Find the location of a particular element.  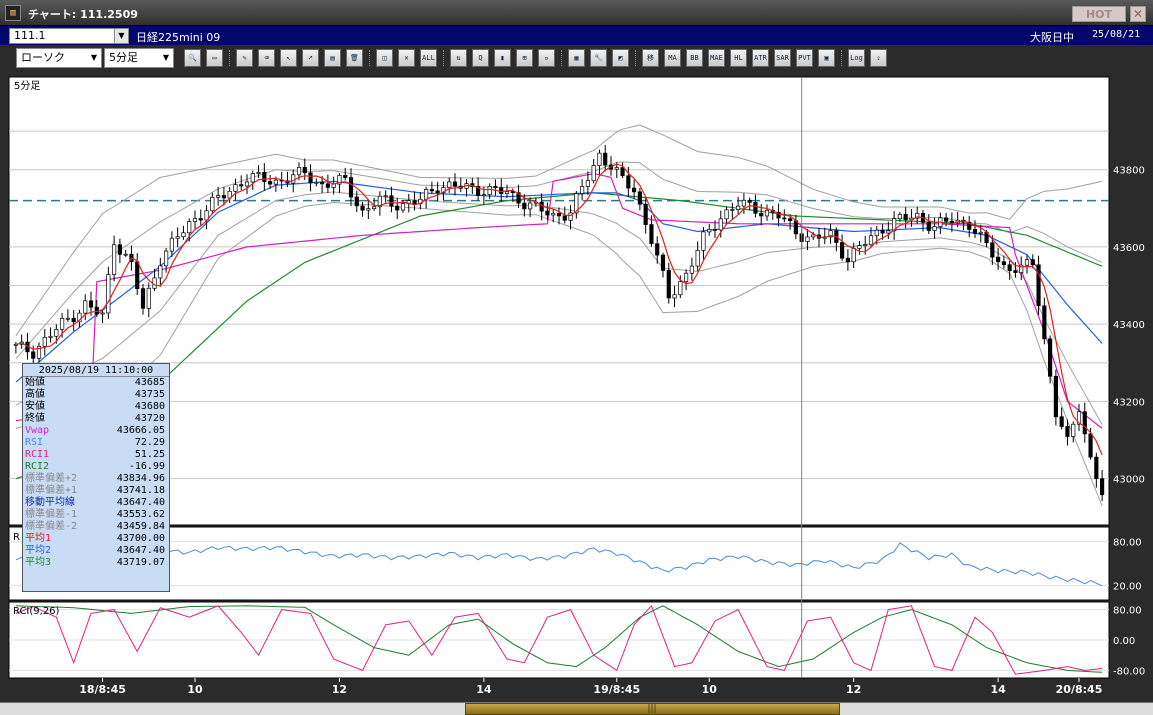

memo-icon: ▤ is located at coordinates (332, 58).